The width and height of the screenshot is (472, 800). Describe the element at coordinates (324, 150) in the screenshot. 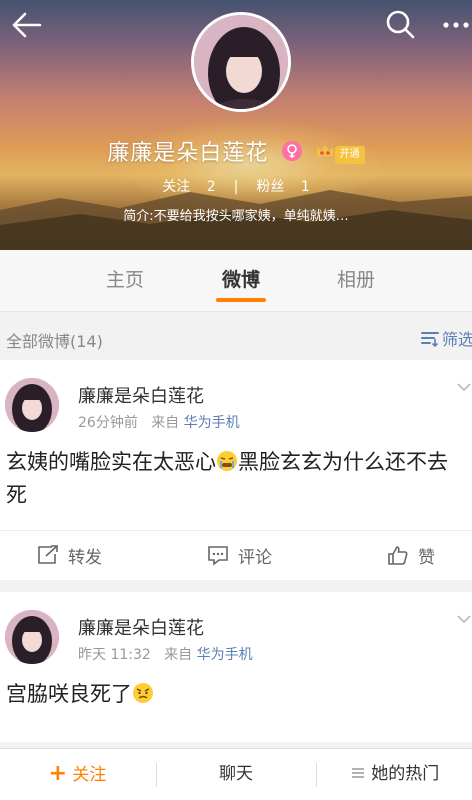

I see `crown-icon` at that location.